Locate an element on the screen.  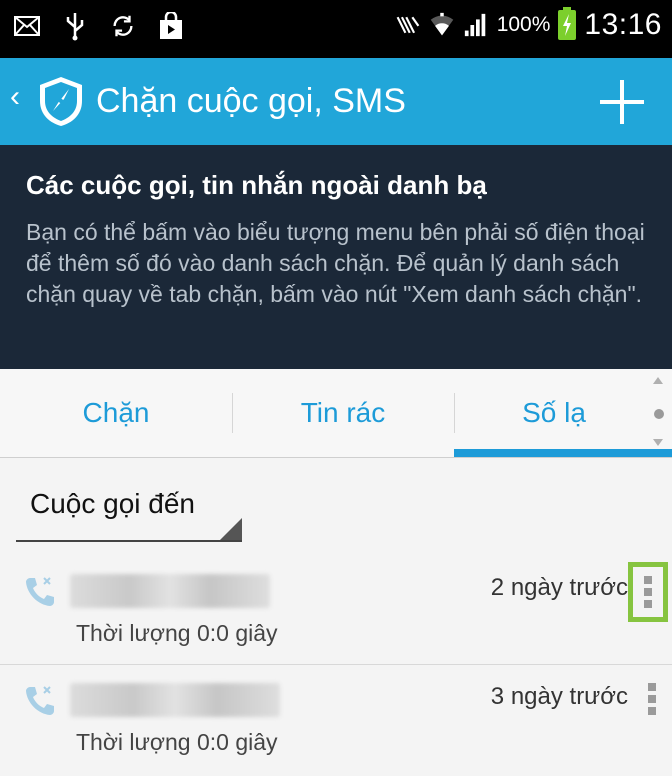
call-type-dropdown: Cuộc gọi đến is located at coordinates (129, 510).